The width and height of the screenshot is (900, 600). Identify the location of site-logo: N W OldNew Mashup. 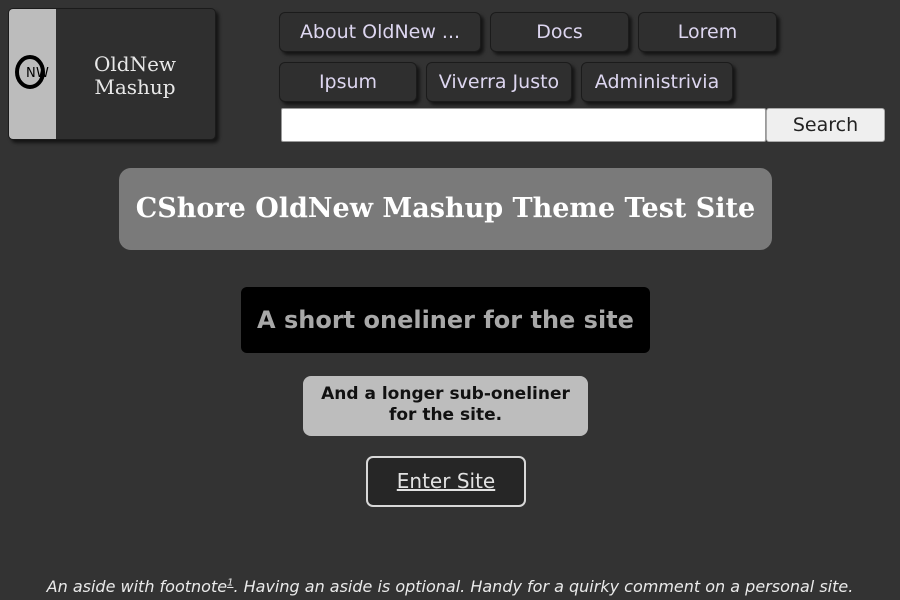
(112, 74).